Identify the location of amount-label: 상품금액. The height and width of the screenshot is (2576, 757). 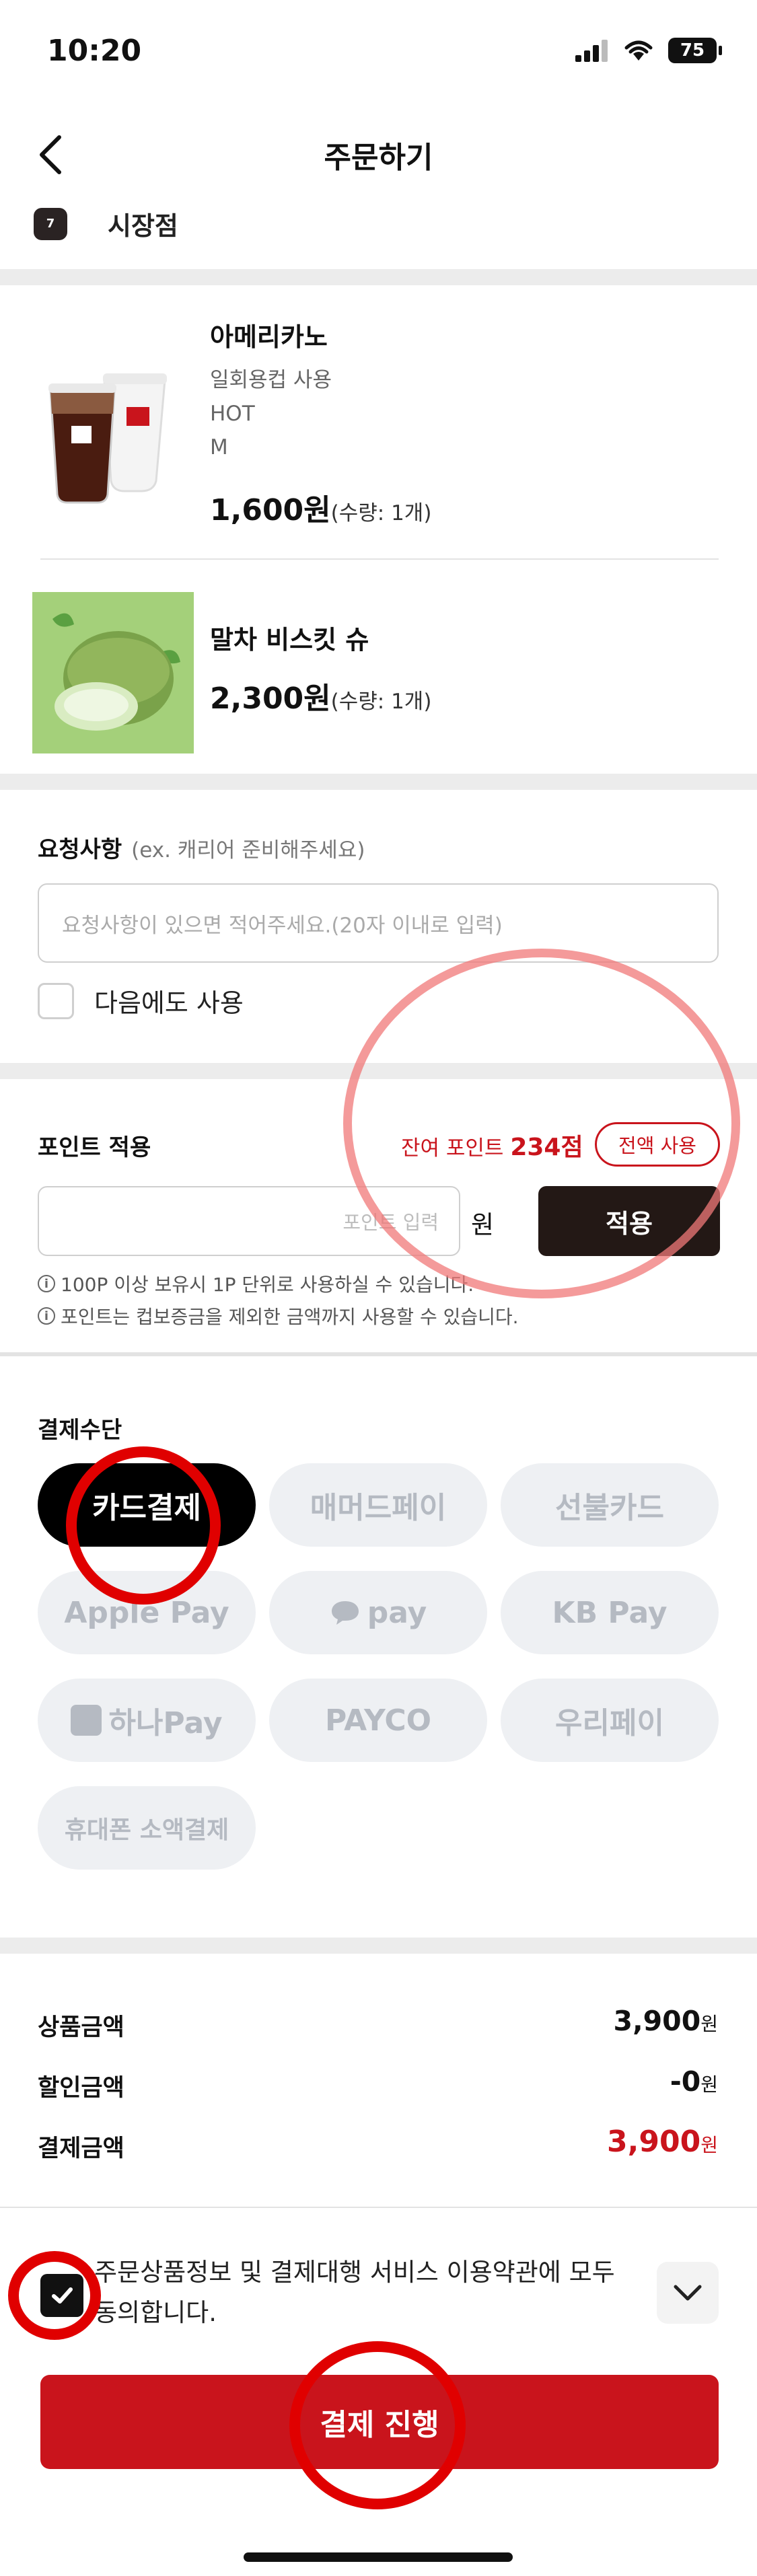
(81, 2027).